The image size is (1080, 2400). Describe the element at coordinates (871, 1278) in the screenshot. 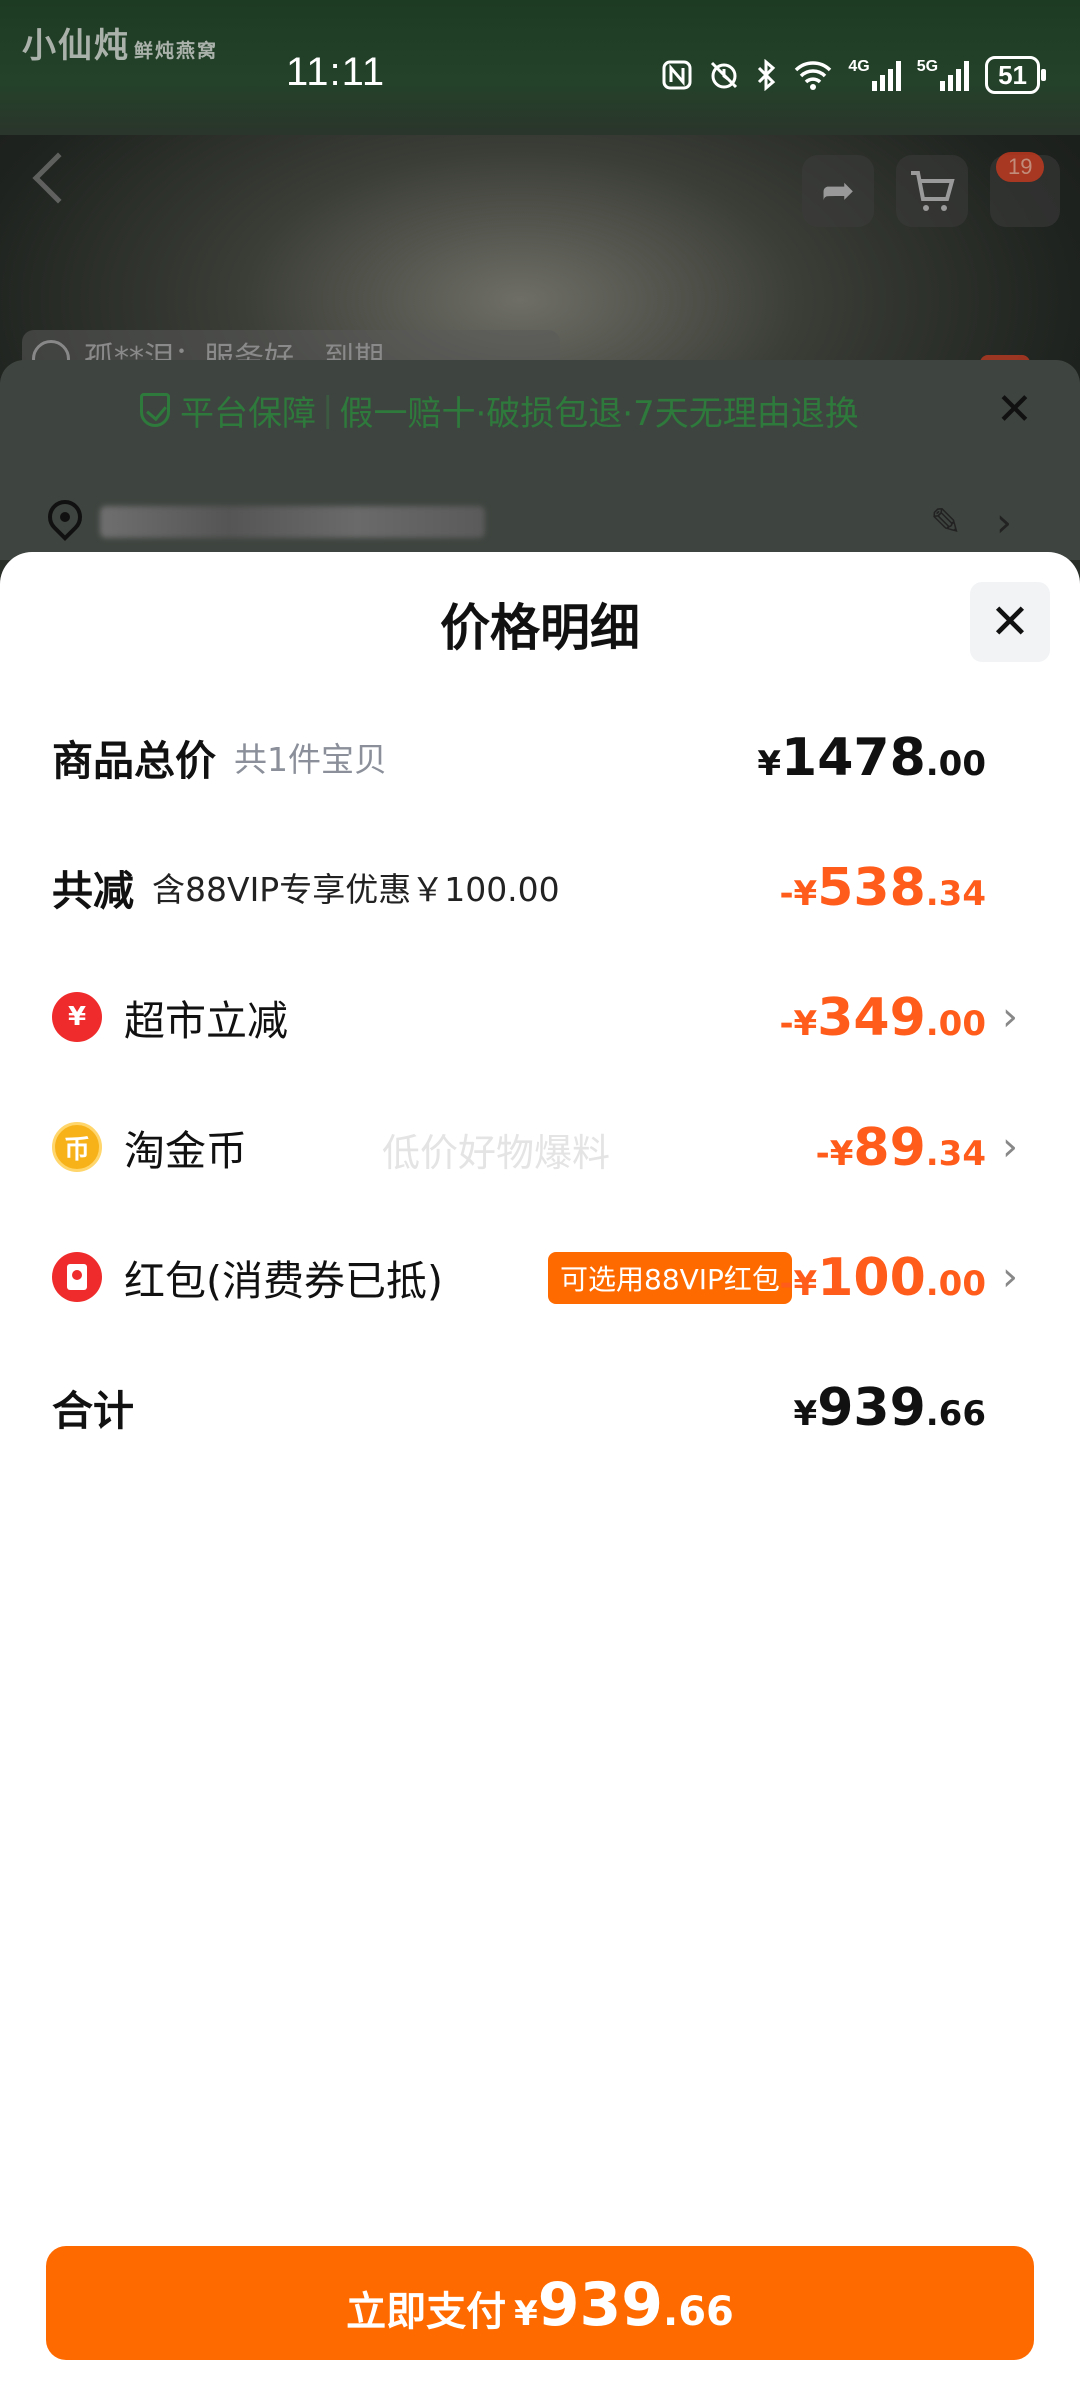

I see `price-integer: 100` at that location.